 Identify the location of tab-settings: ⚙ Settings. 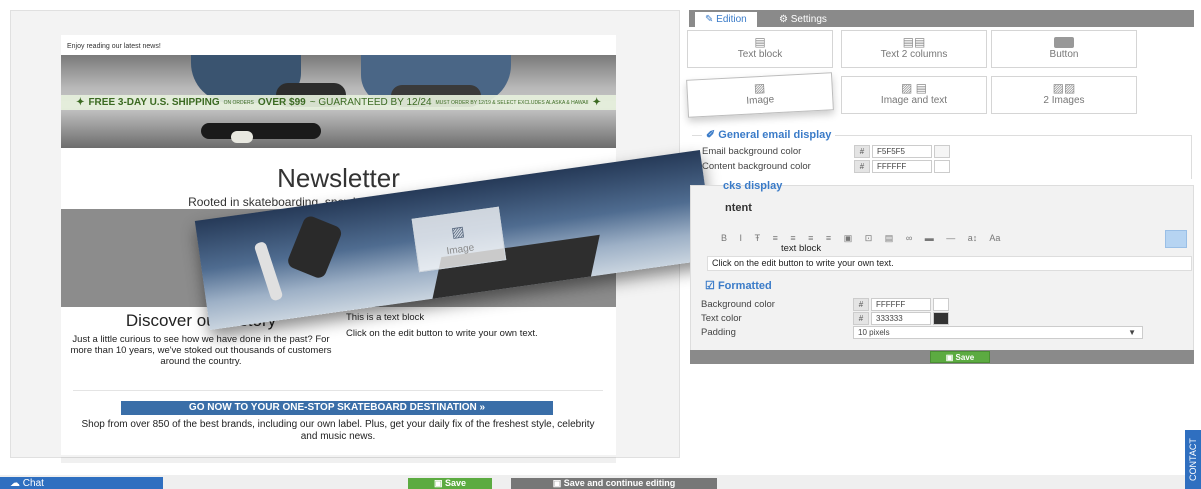
(803, 19).